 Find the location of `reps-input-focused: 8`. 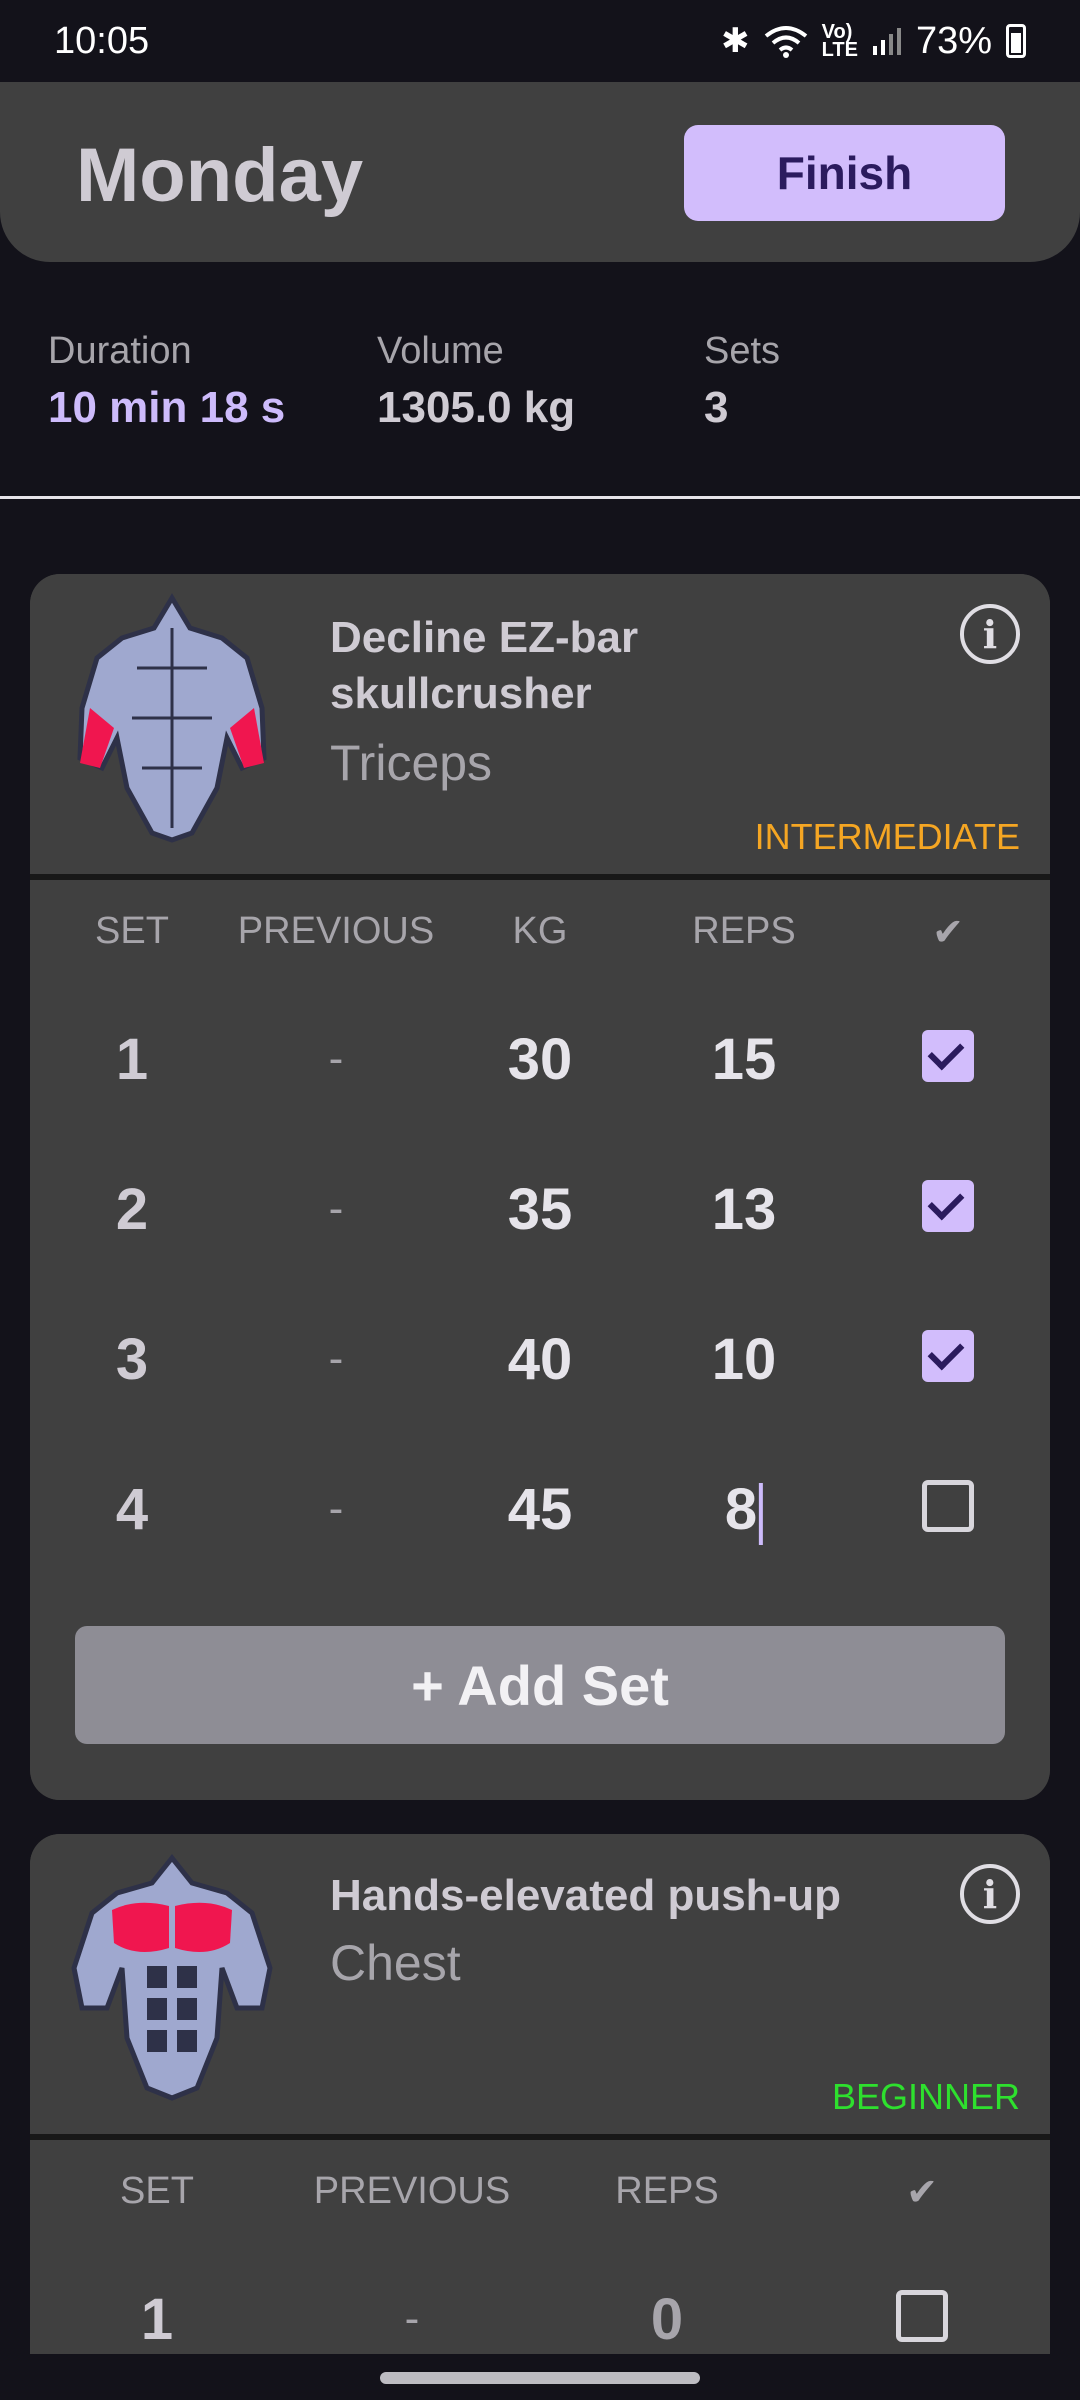

reps-input-focused: 8 is located at coordinates (744, 1510).